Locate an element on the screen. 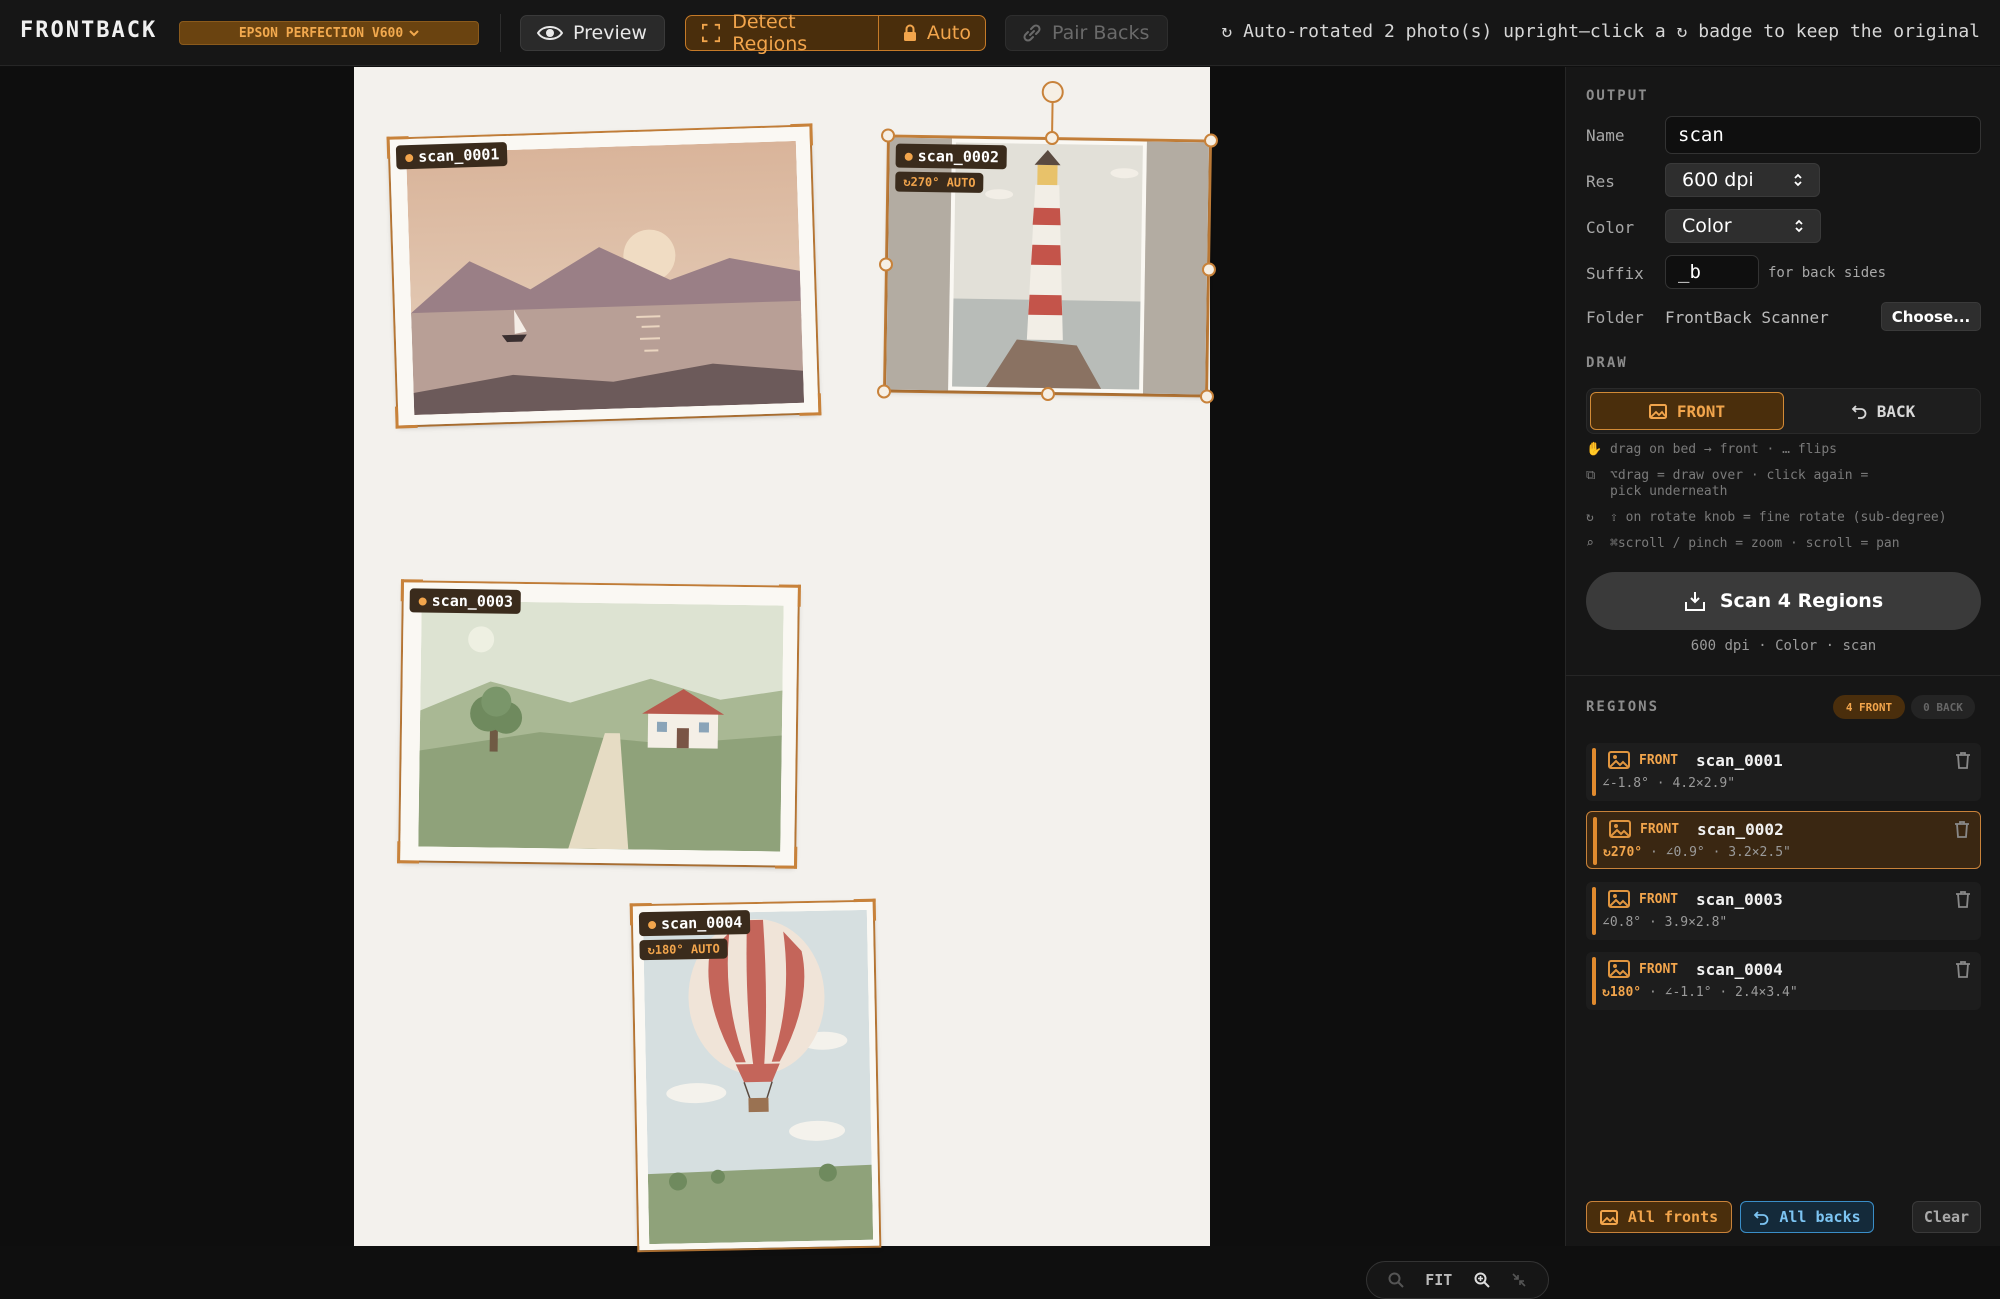 The height and width of the screenshot is (1299, 2000). region-dimensions: · ∠0.9° · 3.2×2.5" is located at coordinates (1716, 852).